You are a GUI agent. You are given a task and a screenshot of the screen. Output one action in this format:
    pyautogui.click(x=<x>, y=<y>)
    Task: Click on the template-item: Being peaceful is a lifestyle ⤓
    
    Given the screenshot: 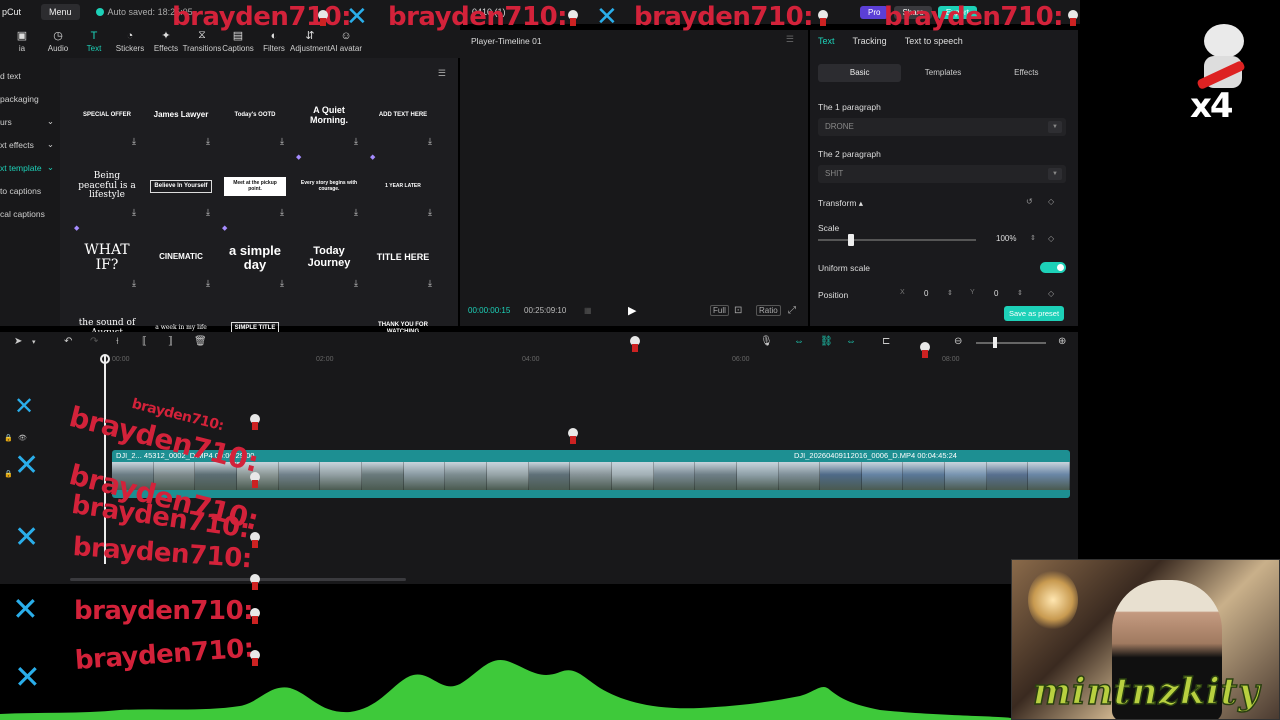 What is the action you would take?
    pyautogui.click(x=107, y=186)
    